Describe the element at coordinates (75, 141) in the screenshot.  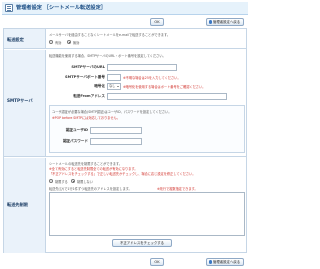
I see `auth-password-label: 認証パスワード` at that location.